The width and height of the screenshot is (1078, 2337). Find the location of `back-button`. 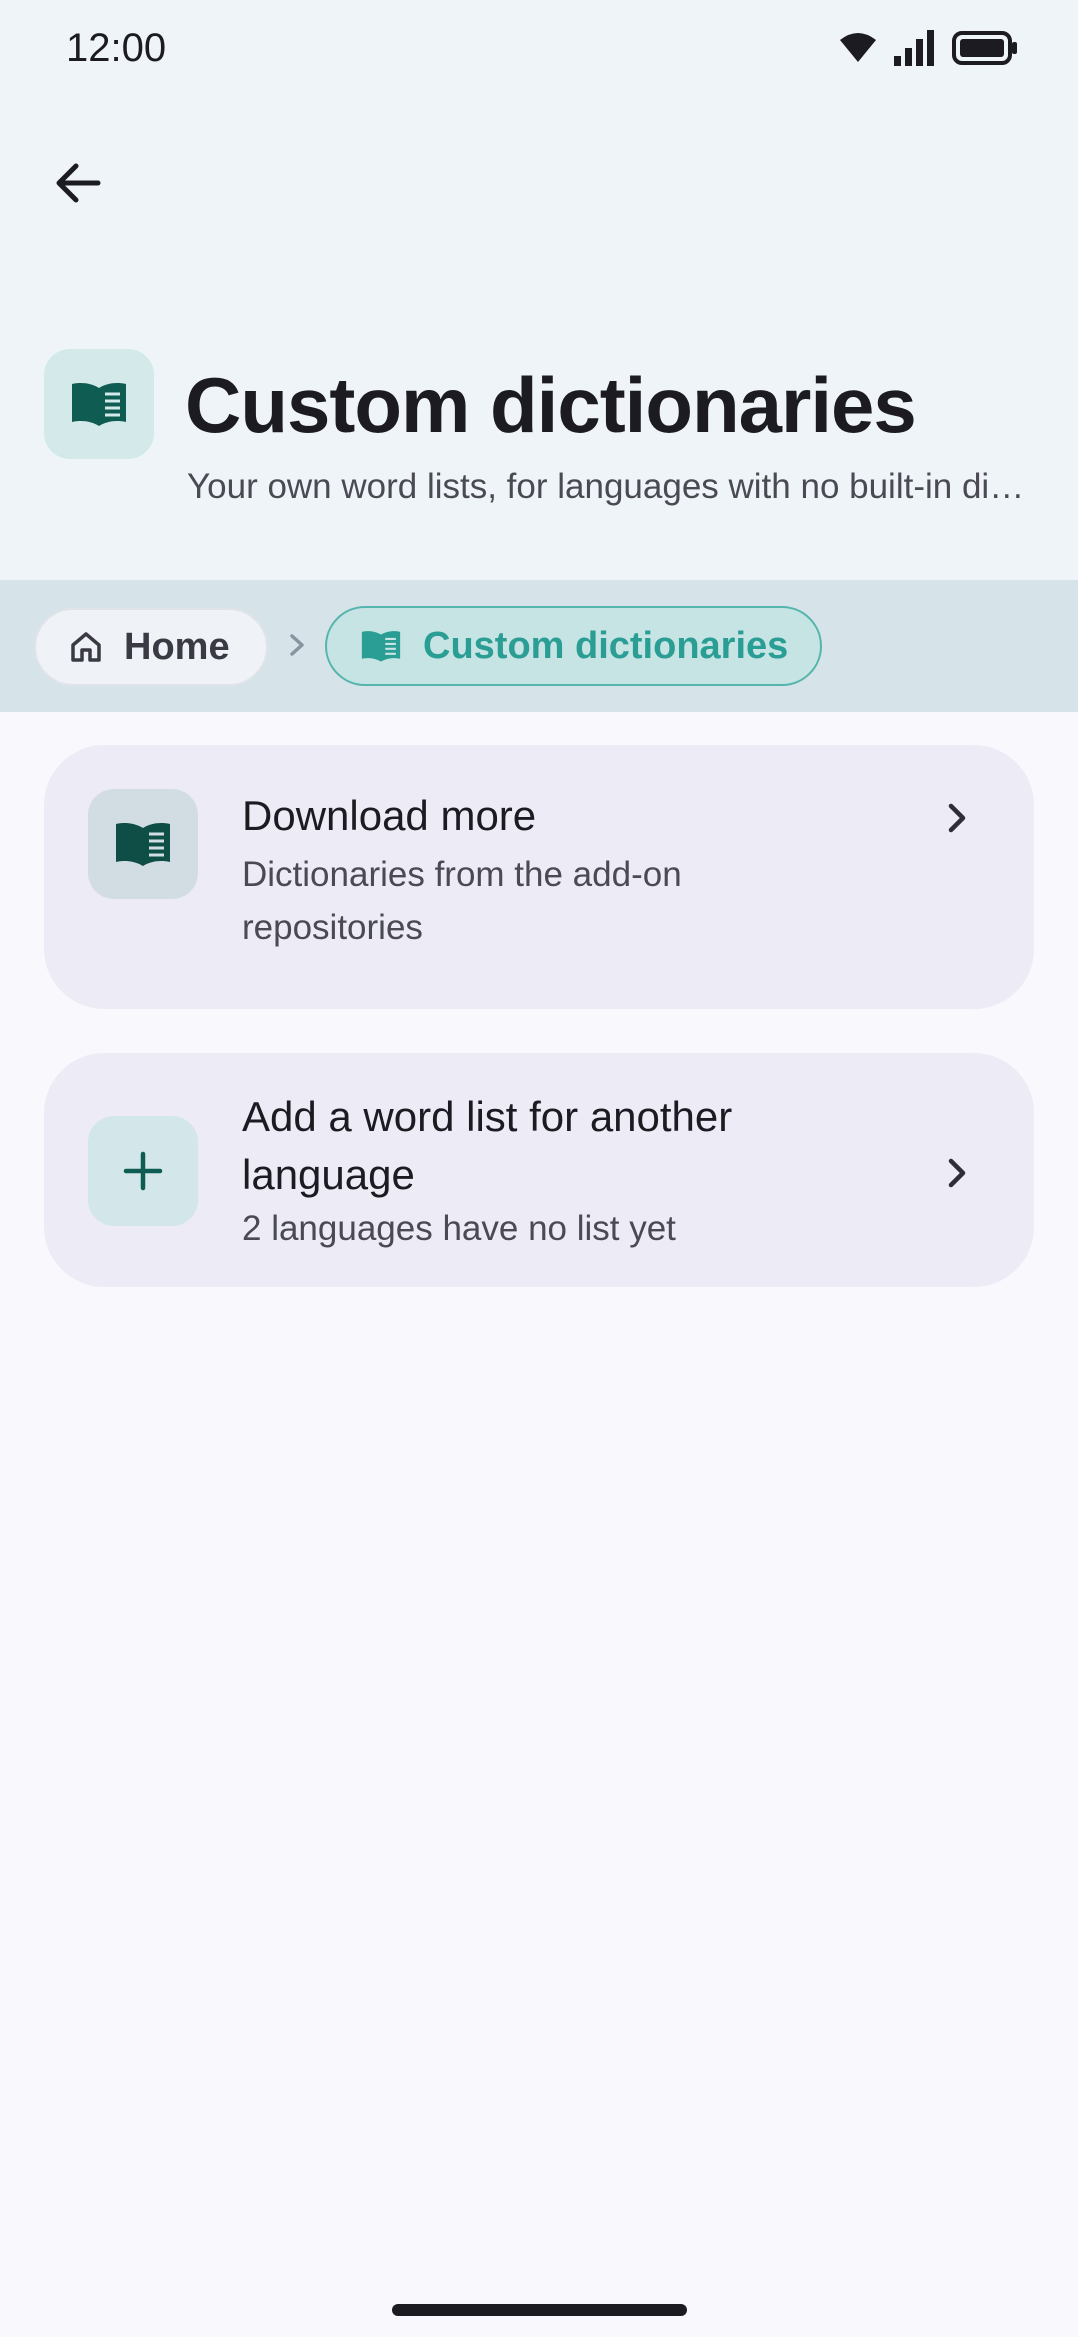

back-button is located at coordinates (78, 183).